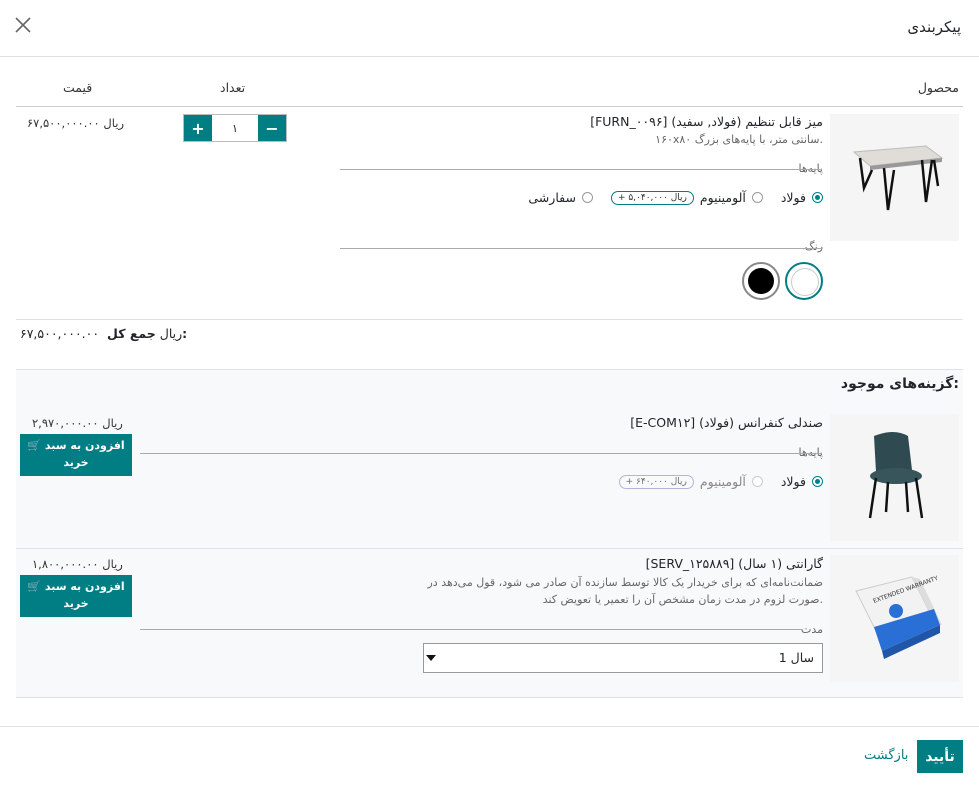  What do you see at coordinates (623, 658) in the screenshot?
I see `duration-select: 1 سال` at bounding box center [623, 658].